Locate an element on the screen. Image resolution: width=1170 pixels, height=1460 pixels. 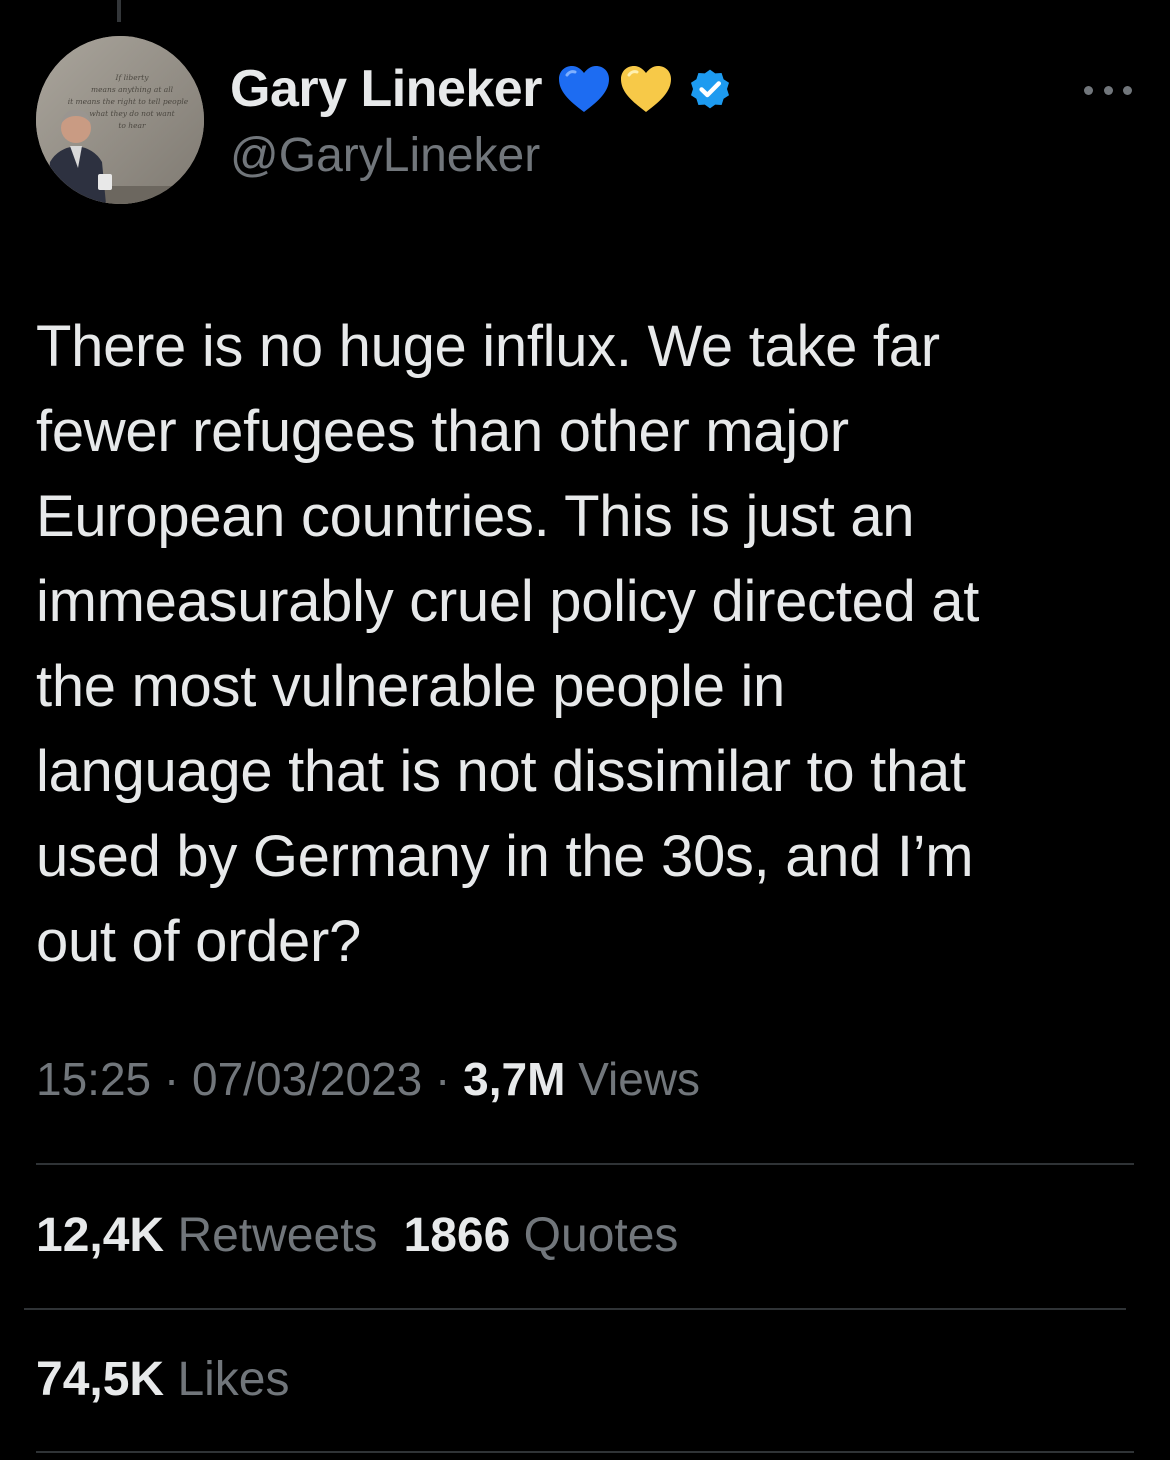
avatar-sign-line-1: If liberty is located at coordinates (132, 77).